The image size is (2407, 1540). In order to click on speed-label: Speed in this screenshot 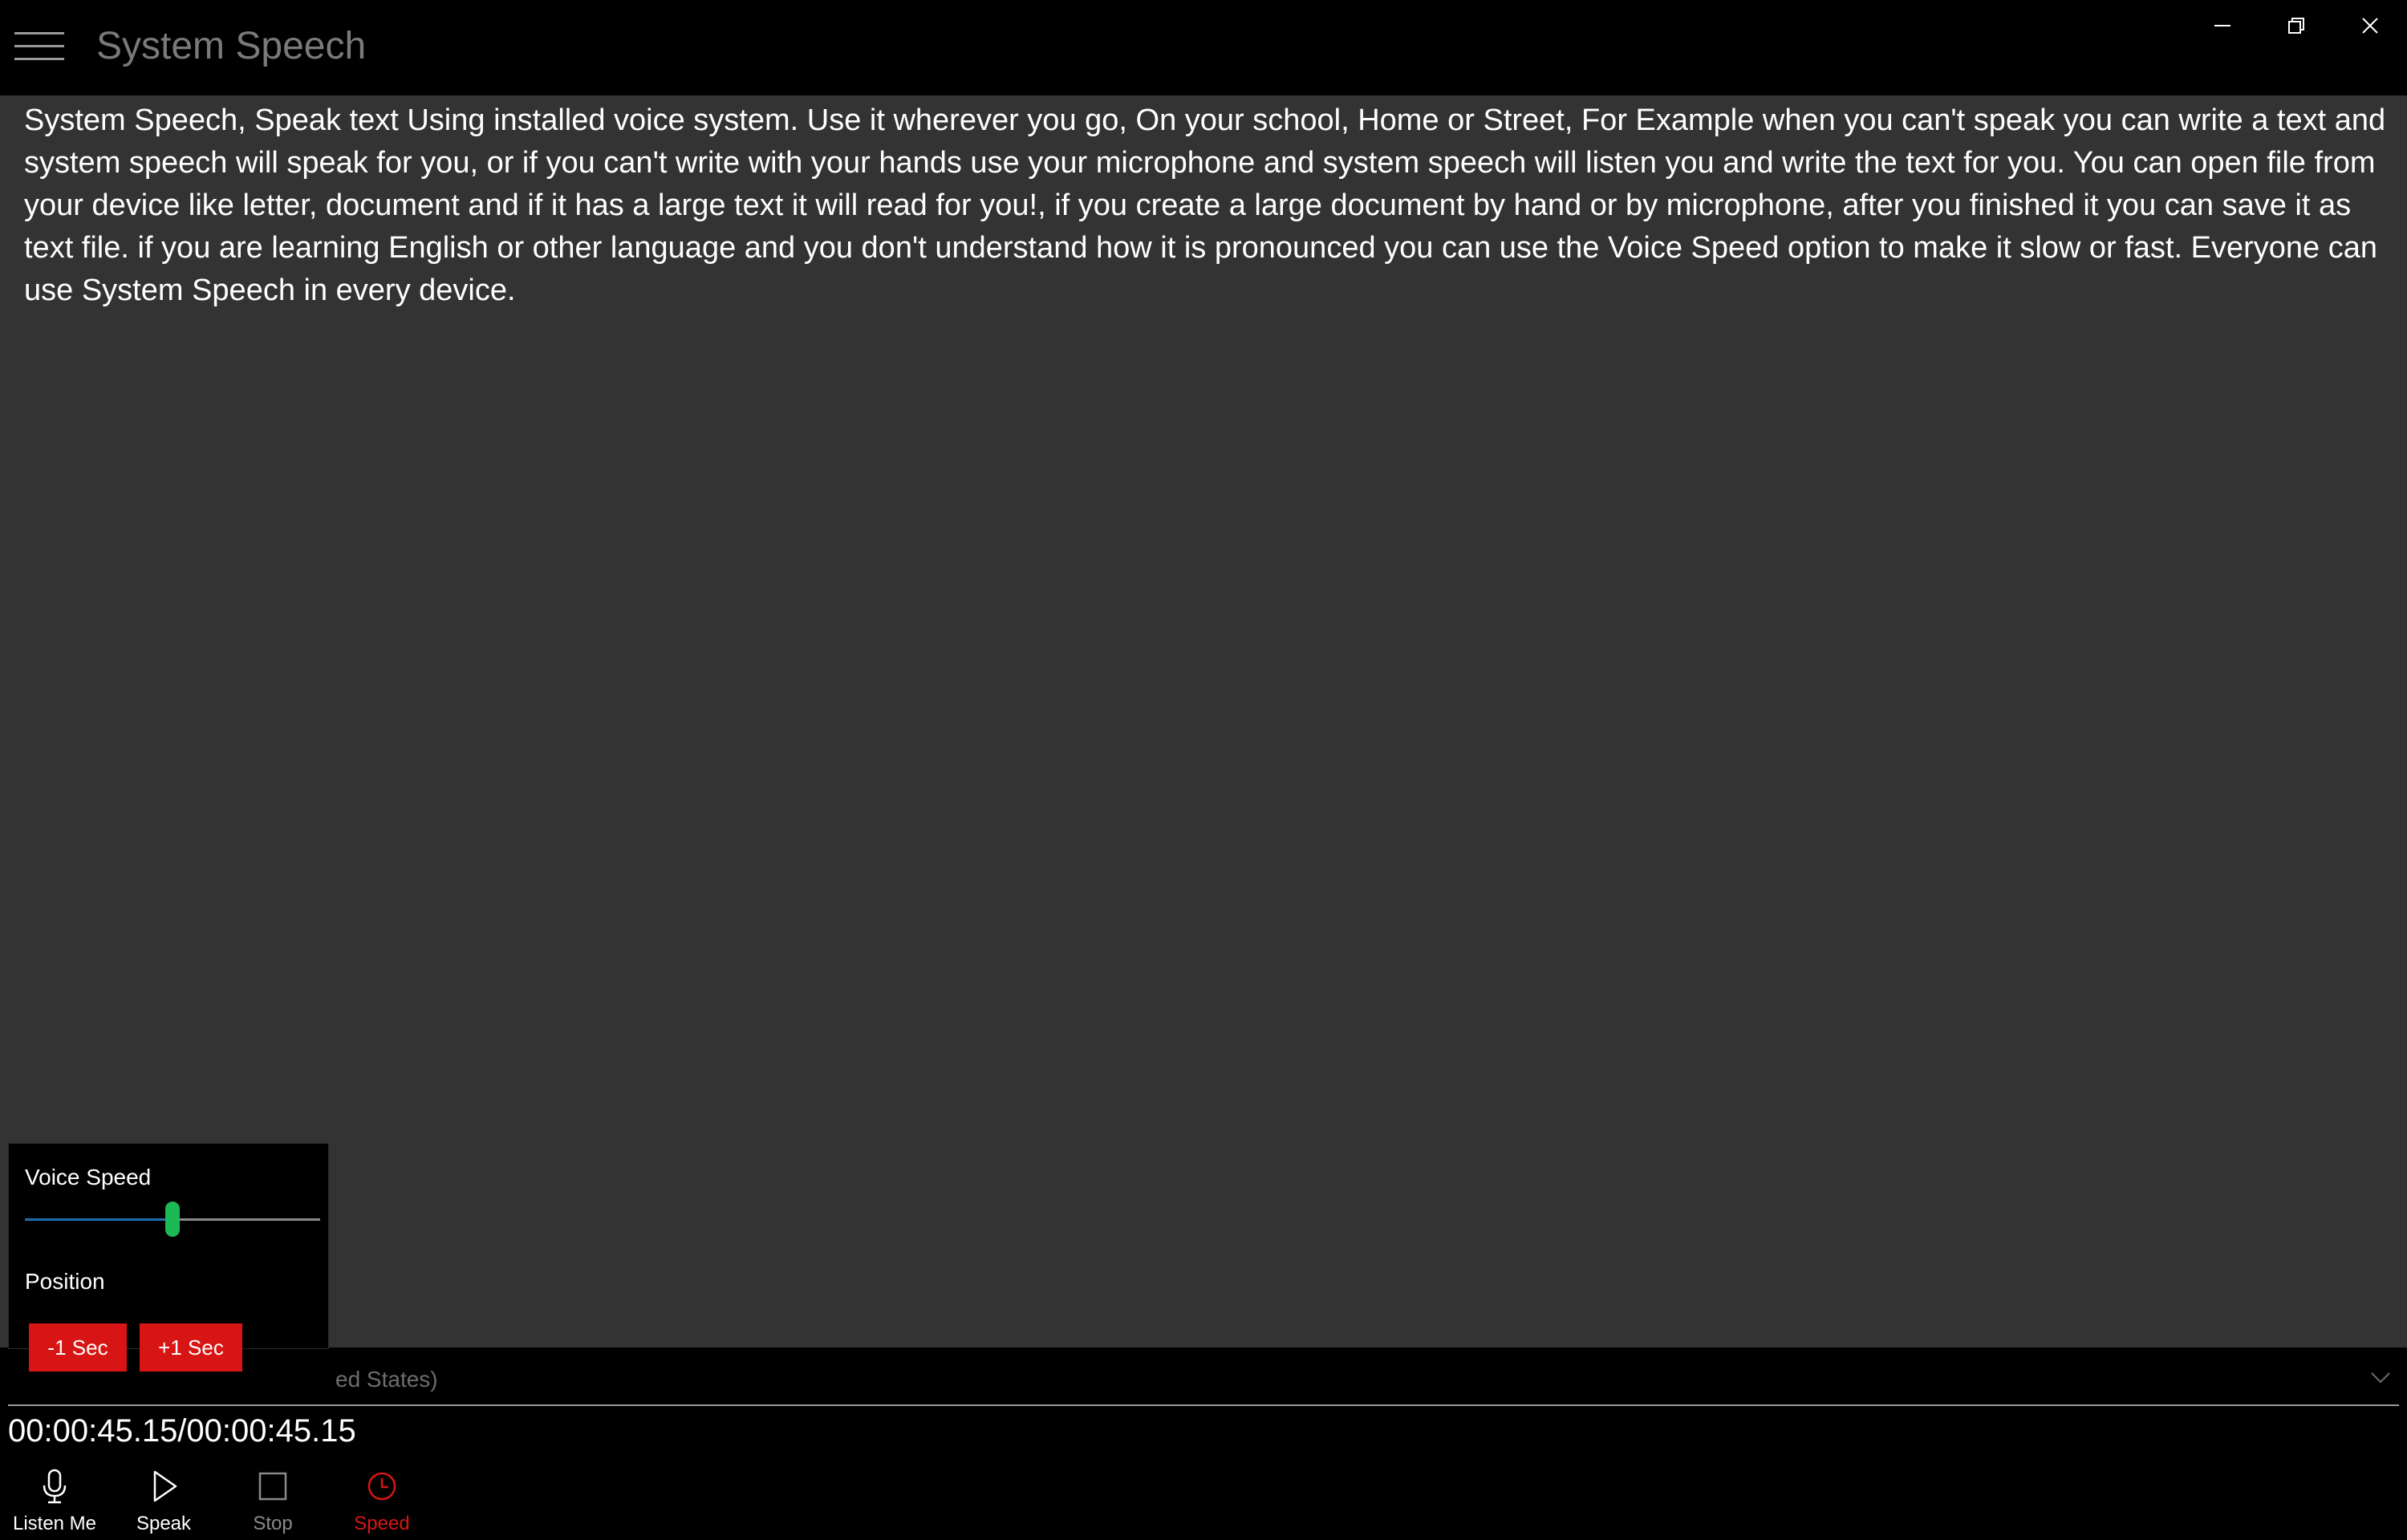, I will do `click(382, 1523)`.